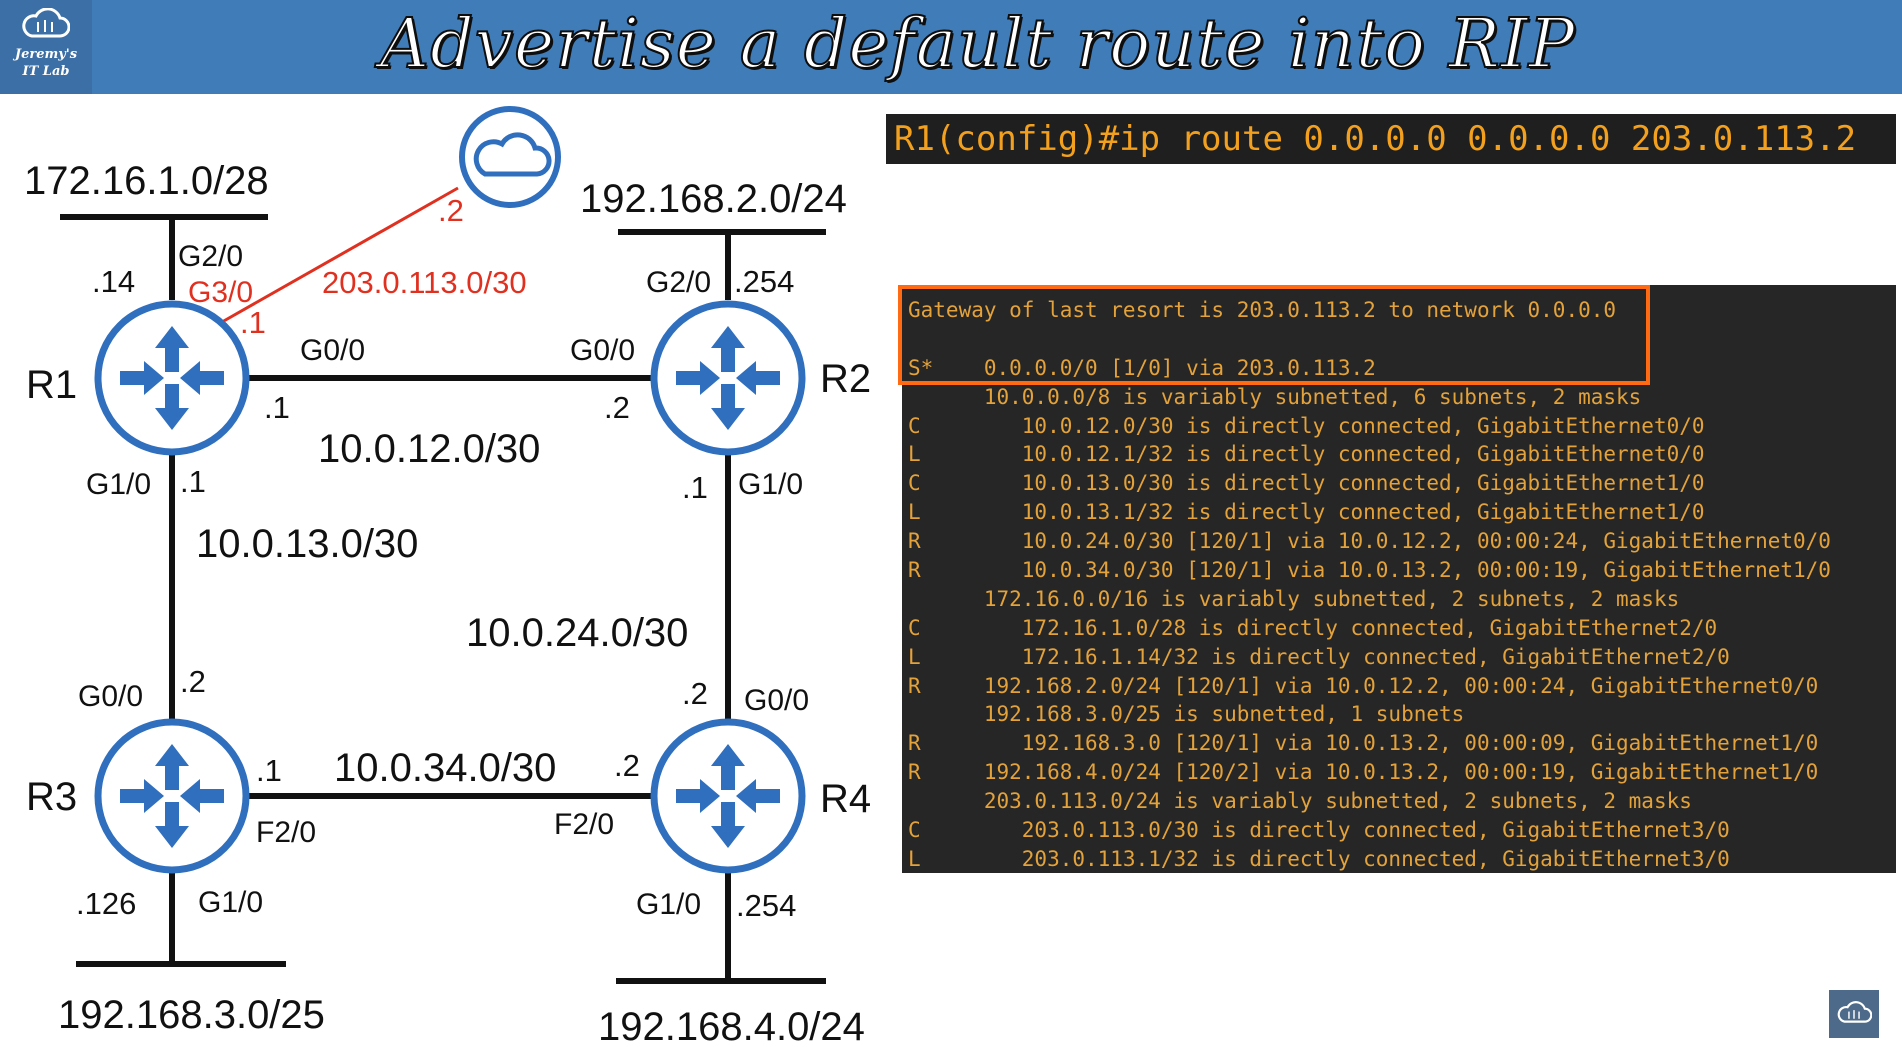 The width and height of the screenshot is (1902, 1047). What do you see at coordinates (210, 256) in the screenshot?
I see `r1-g20-label: G2/0` at bounding box center [210, 256].